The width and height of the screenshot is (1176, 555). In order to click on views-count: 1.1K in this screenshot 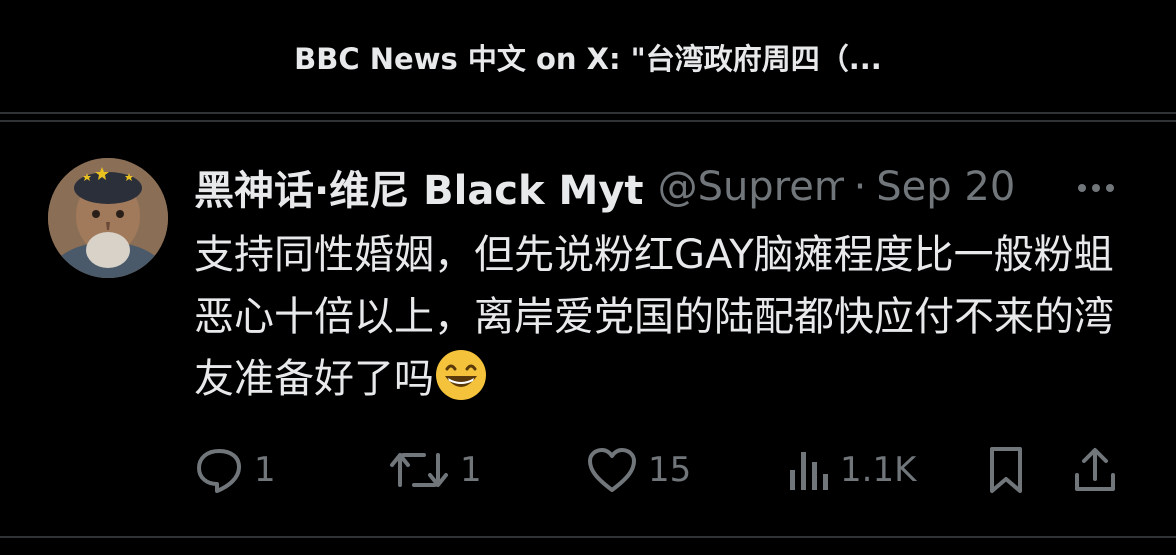, I will do `click(878, 470)`.